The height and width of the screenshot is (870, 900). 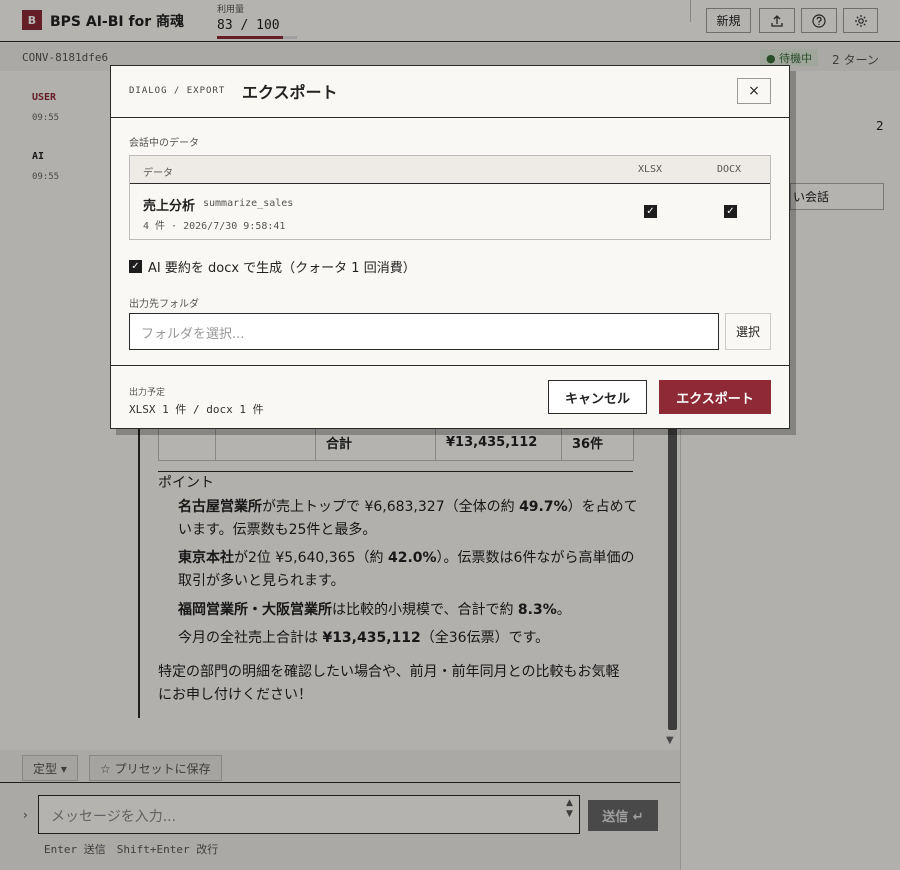 I want to click on docx-checkbox: ✓, so click(x=730, y=211).